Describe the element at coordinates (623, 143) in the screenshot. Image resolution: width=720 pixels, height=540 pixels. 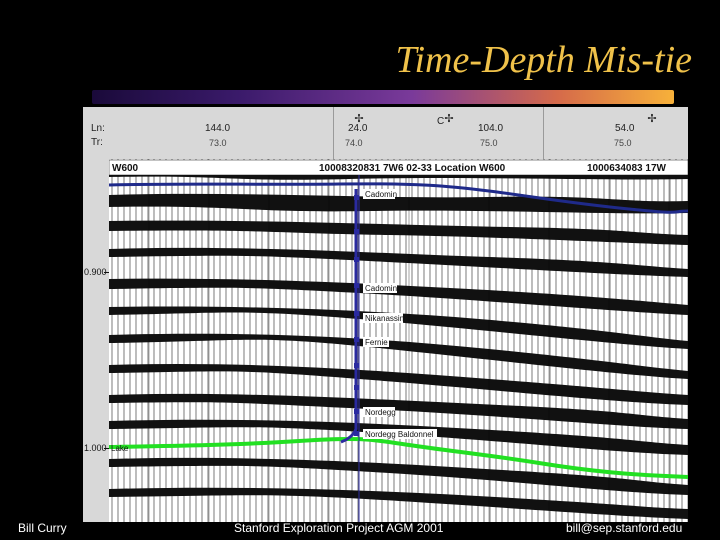
I see `tr-value-4: 75.0` at that location.